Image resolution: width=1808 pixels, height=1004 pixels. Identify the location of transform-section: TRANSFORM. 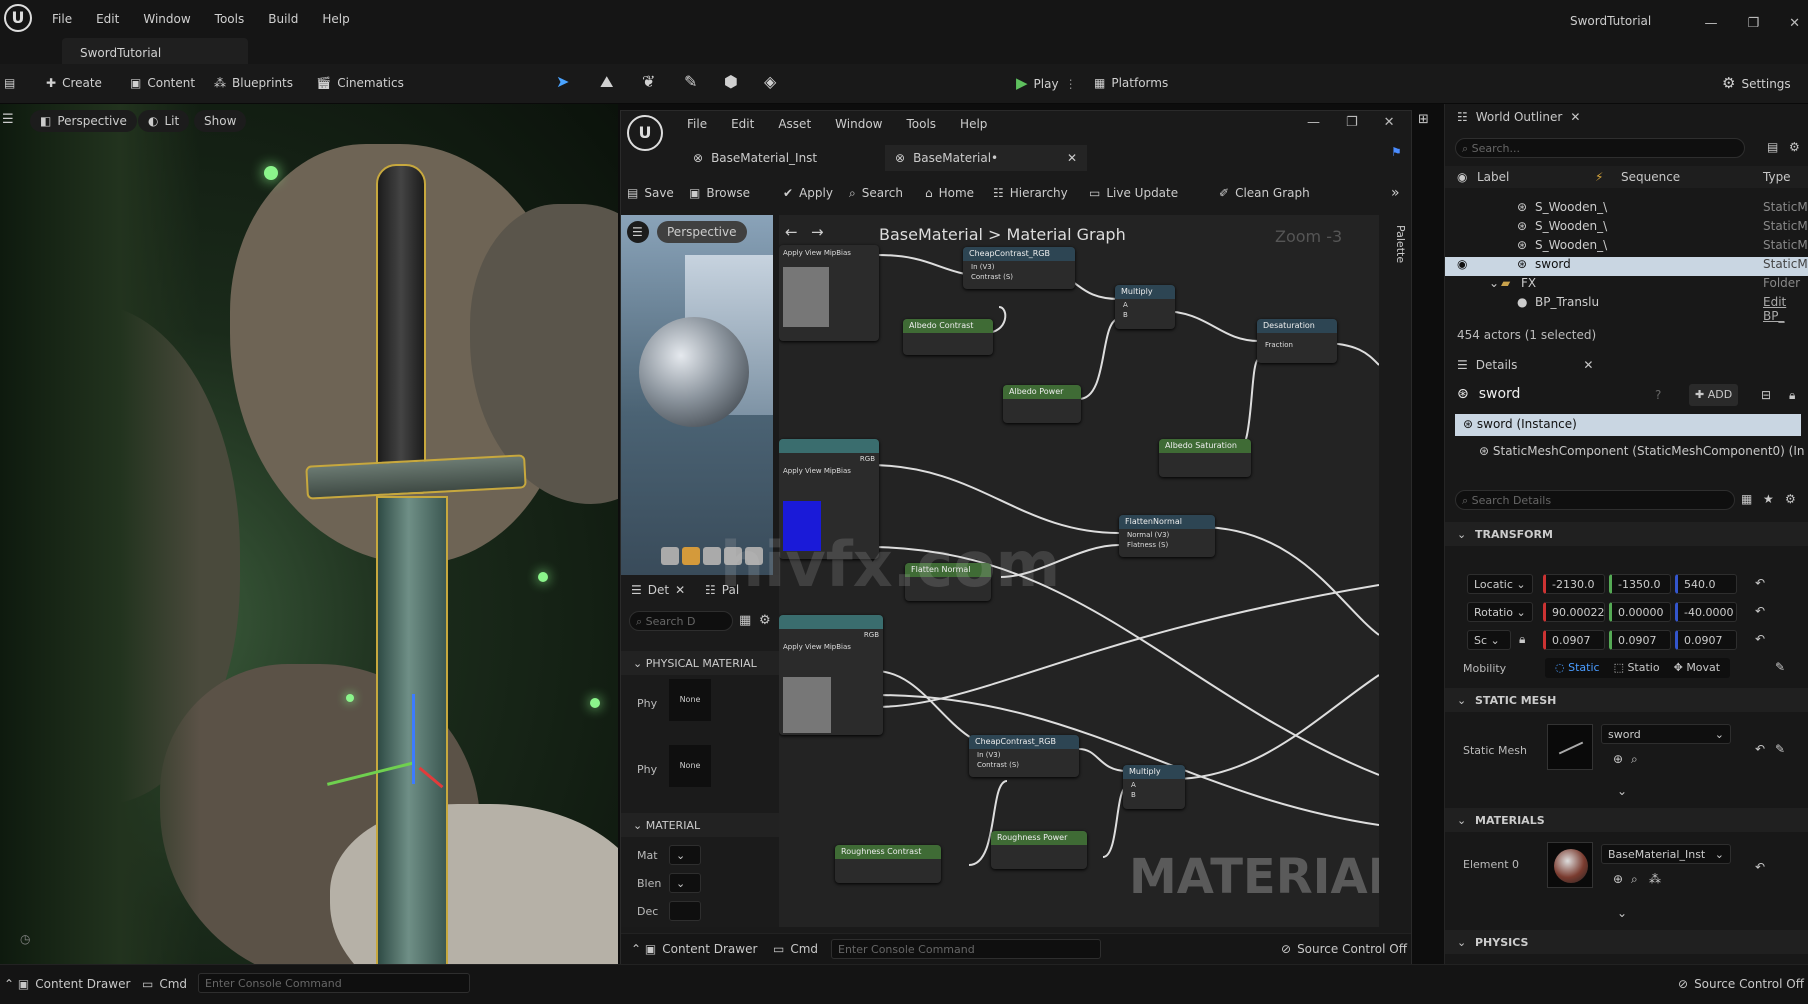
(1626, 534).